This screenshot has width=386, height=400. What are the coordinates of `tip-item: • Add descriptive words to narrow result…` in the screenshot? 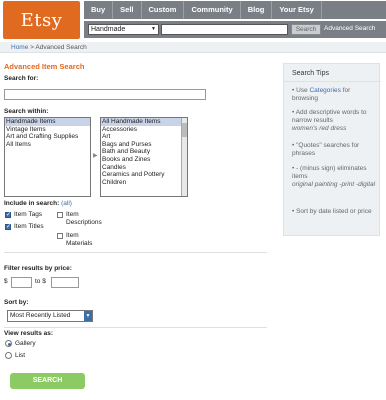 It's located at (335, 121).